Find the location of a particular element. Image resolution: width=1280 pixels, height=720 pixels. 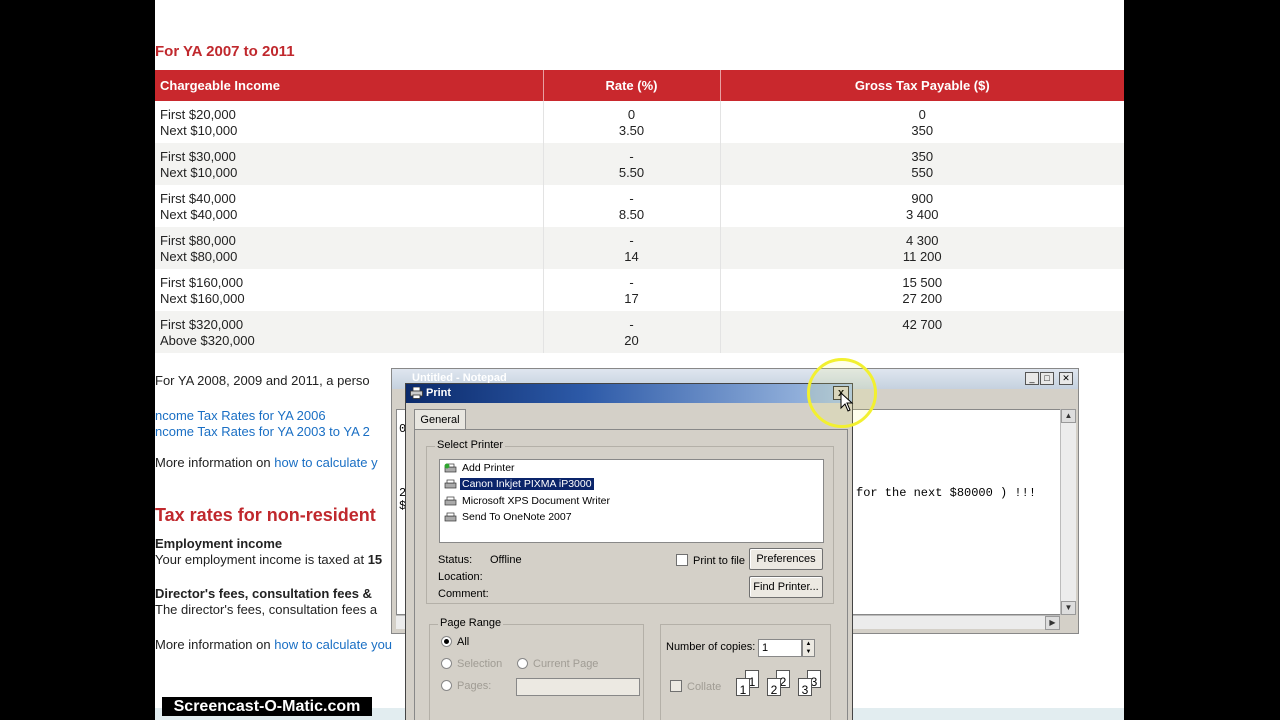

rate-cell: 0 3.50 is located at coordinates (632, 122).